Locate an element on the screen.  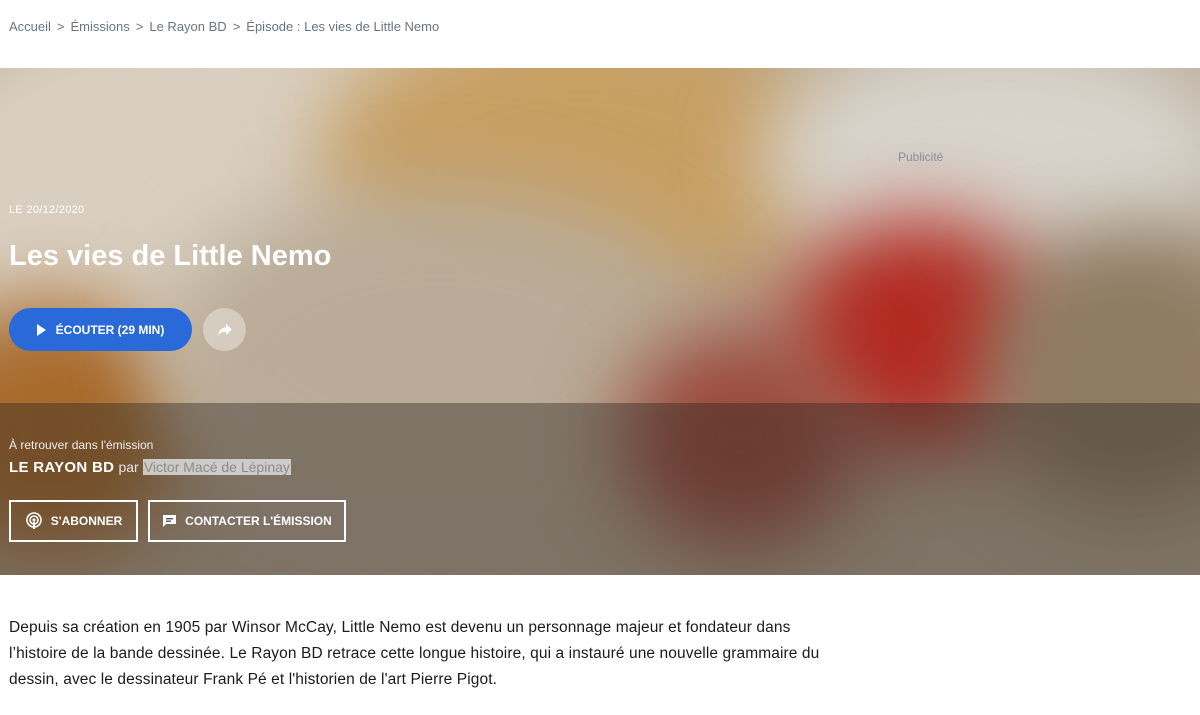
advertisement-label: Publicité is located at coordinates (921, 157).